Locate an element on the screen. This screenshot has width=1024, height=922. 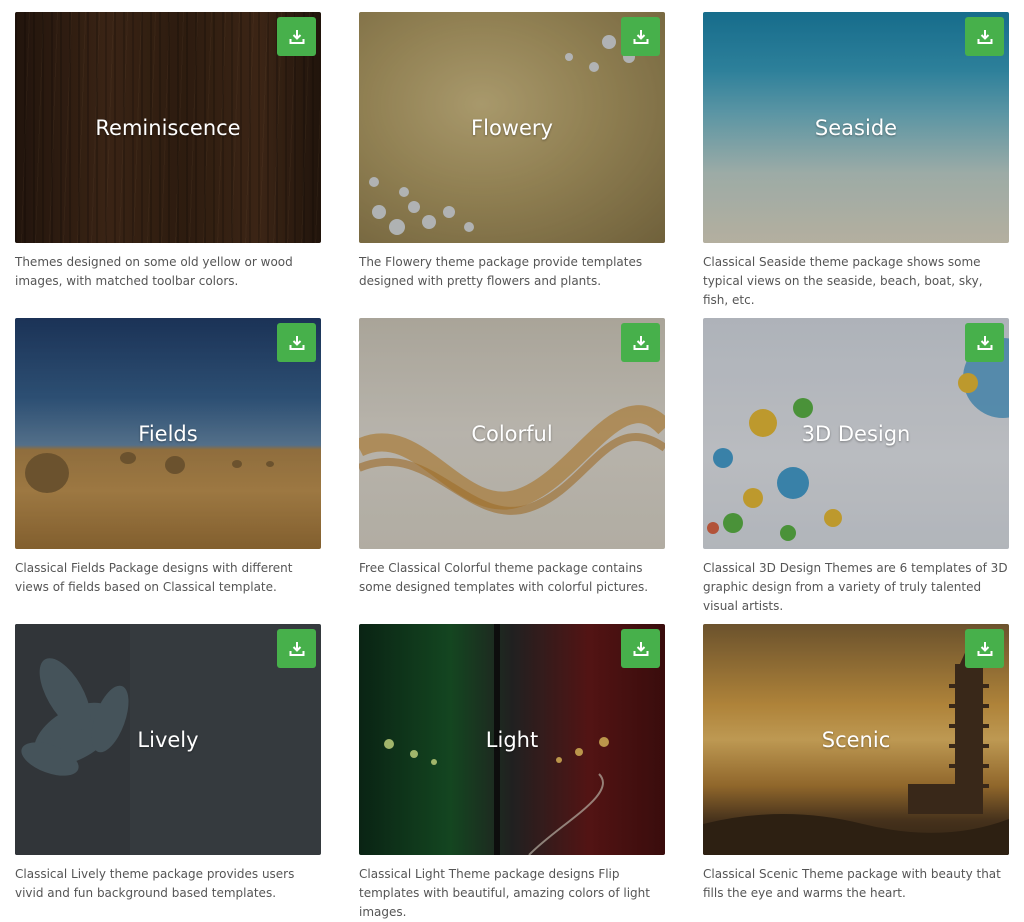
theme-title: Flowery is located at coordinates (512, 127).